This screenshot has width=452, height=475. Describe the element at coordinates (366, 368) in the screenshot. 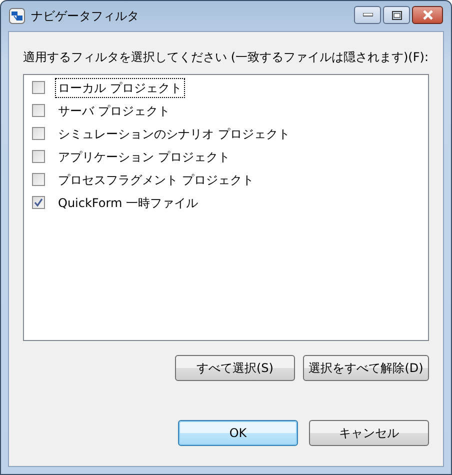

I see `deselect-all-button: 選択をすべて解除(D)` at that location.